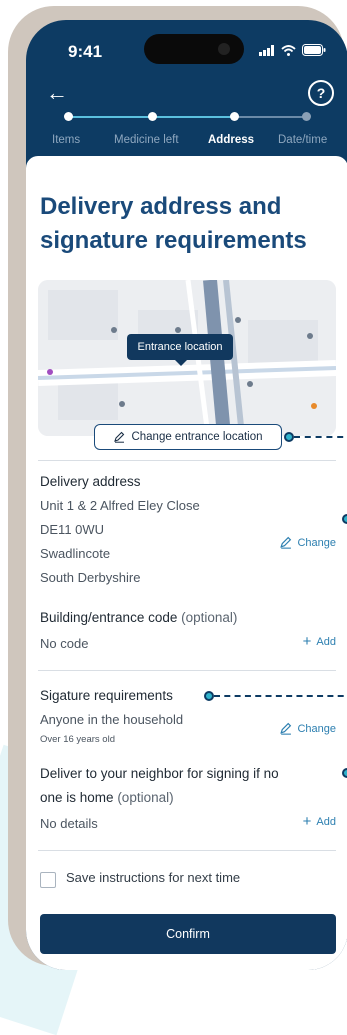  I want to click on neighbor-label-2: one is home (optional), so click(107, 797).